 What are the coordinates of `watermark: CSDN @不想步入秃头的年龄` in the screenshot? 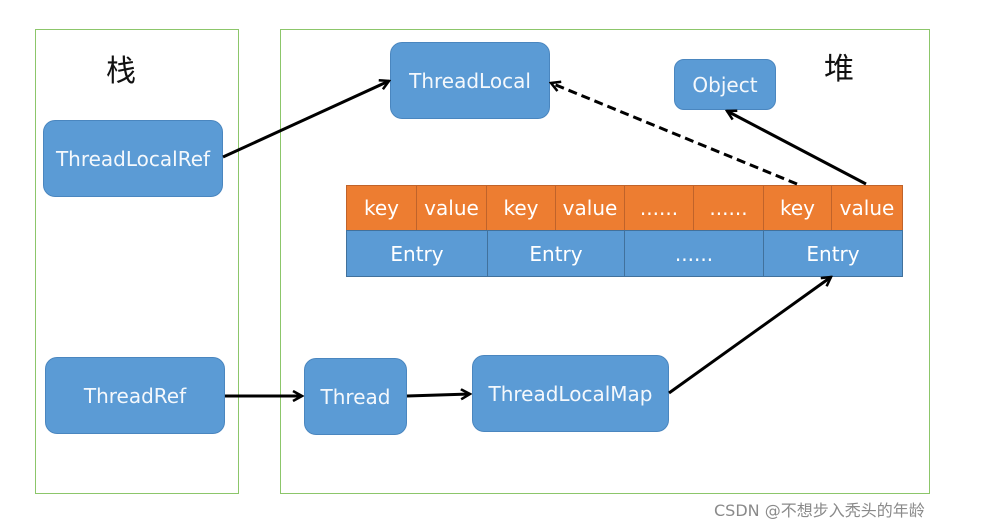 It's located at (819, 510).